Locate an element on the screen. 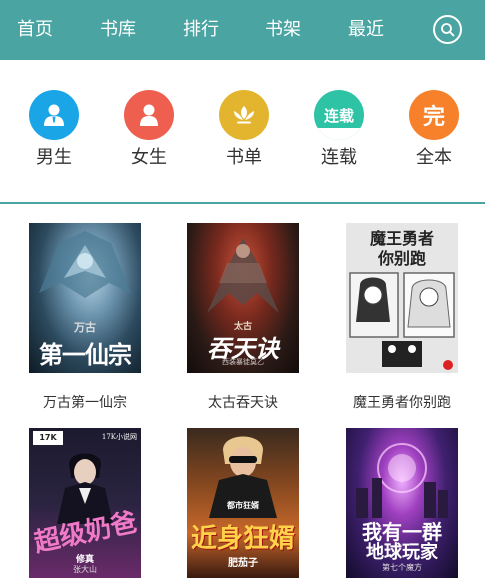  book-card: 魔王勇者 你别跑 魔王勇者你别跑 is located at coordinates (402, 318).